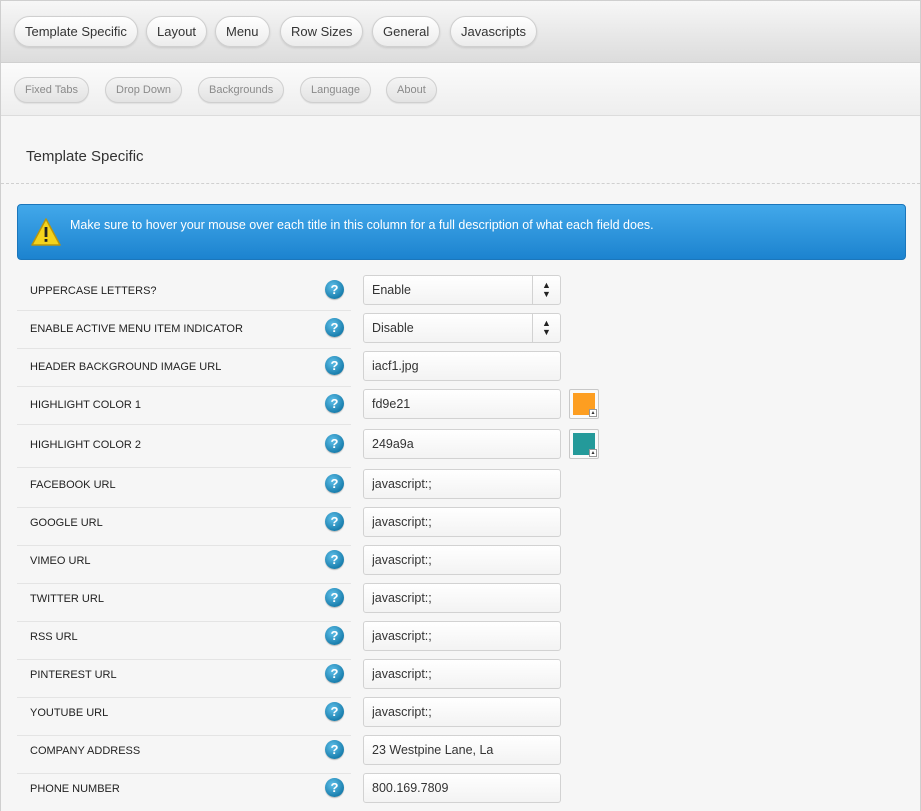 This screenshot has width=921, height=811. Describe the element at coordinates (335, 90) in the screenshot. I see `subtab-language: Language` at that location.